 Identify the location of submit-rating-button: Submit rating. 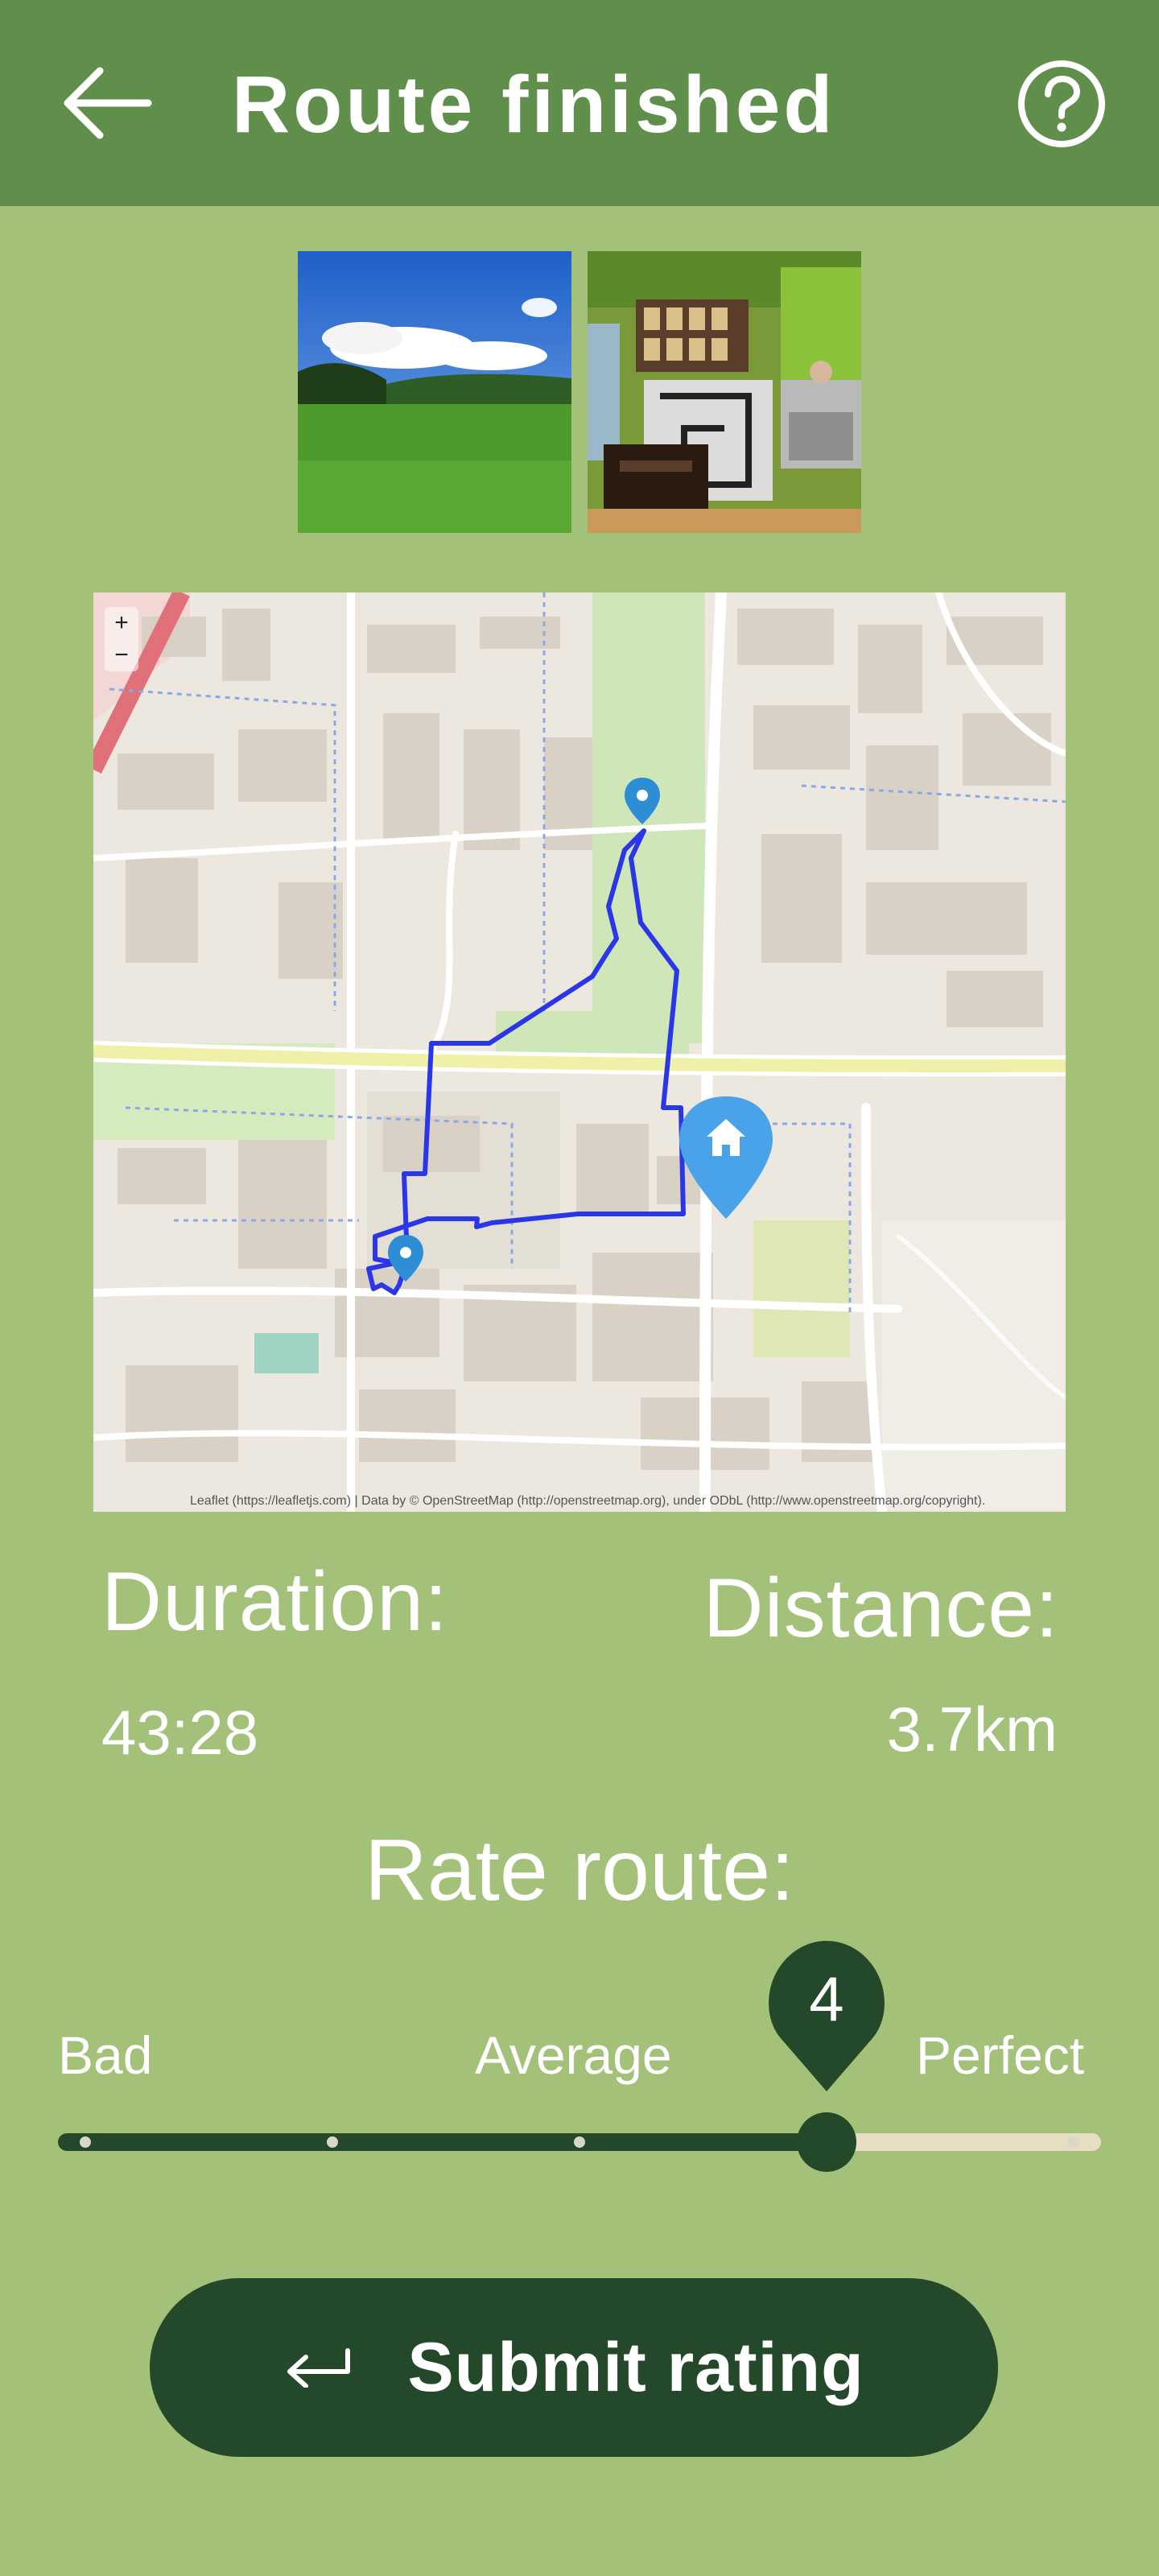
(574, 2367).